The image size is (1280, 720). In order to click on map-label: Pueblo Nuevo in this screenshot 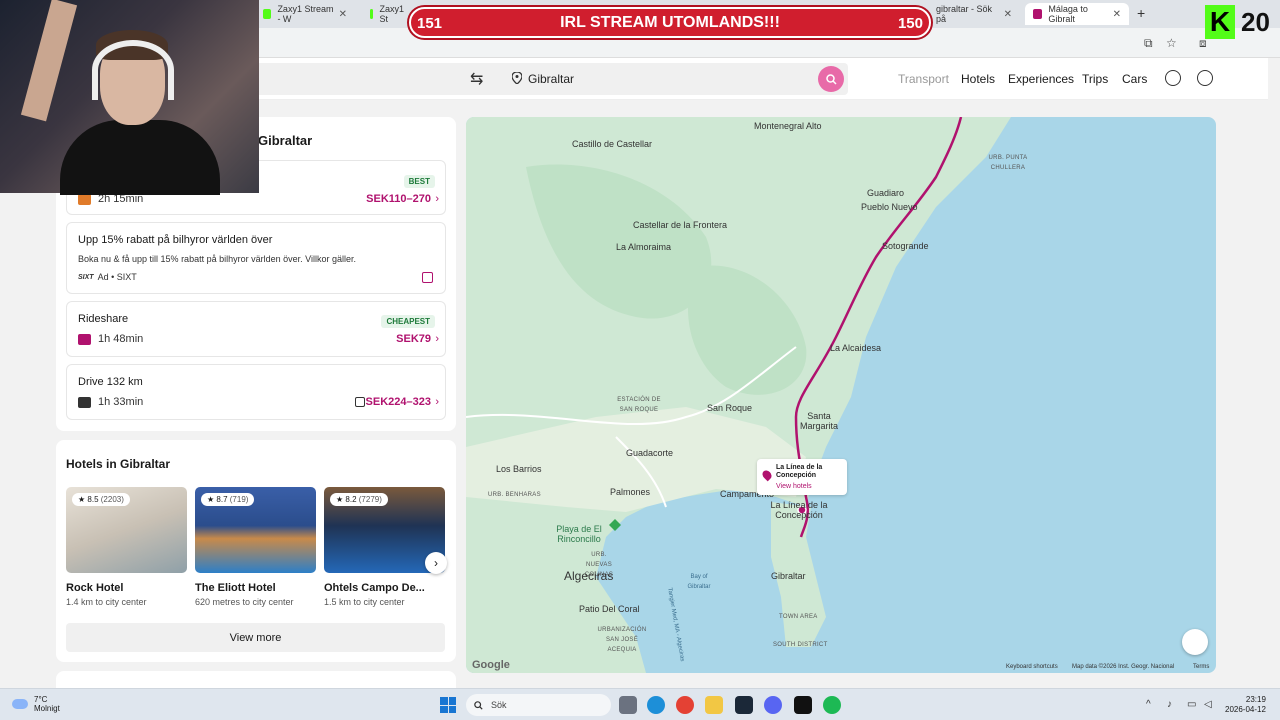, I will do `click(889, 207)`.